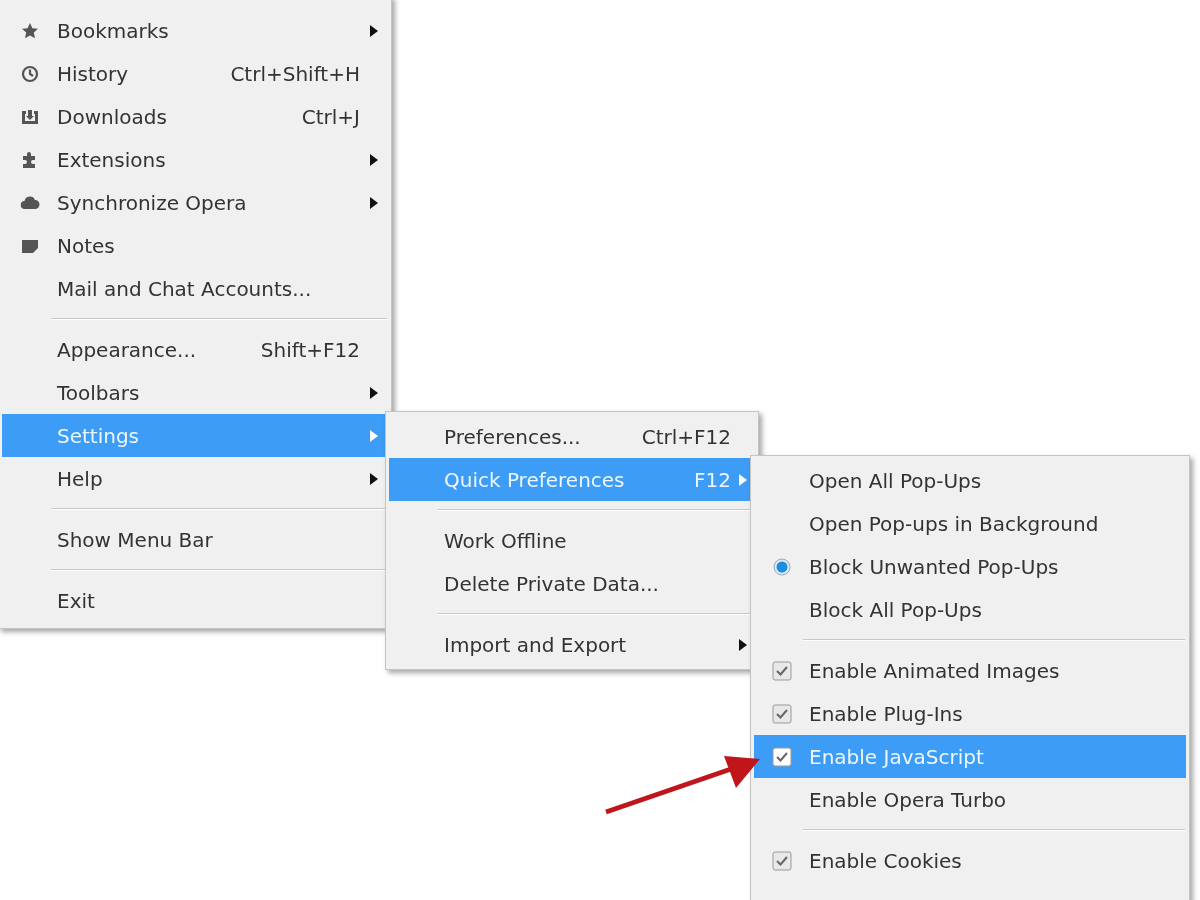 Image resolution: width=1200 pixels, height=900 pixels. I want to click on menu-item: Notes, so click(195, 245).